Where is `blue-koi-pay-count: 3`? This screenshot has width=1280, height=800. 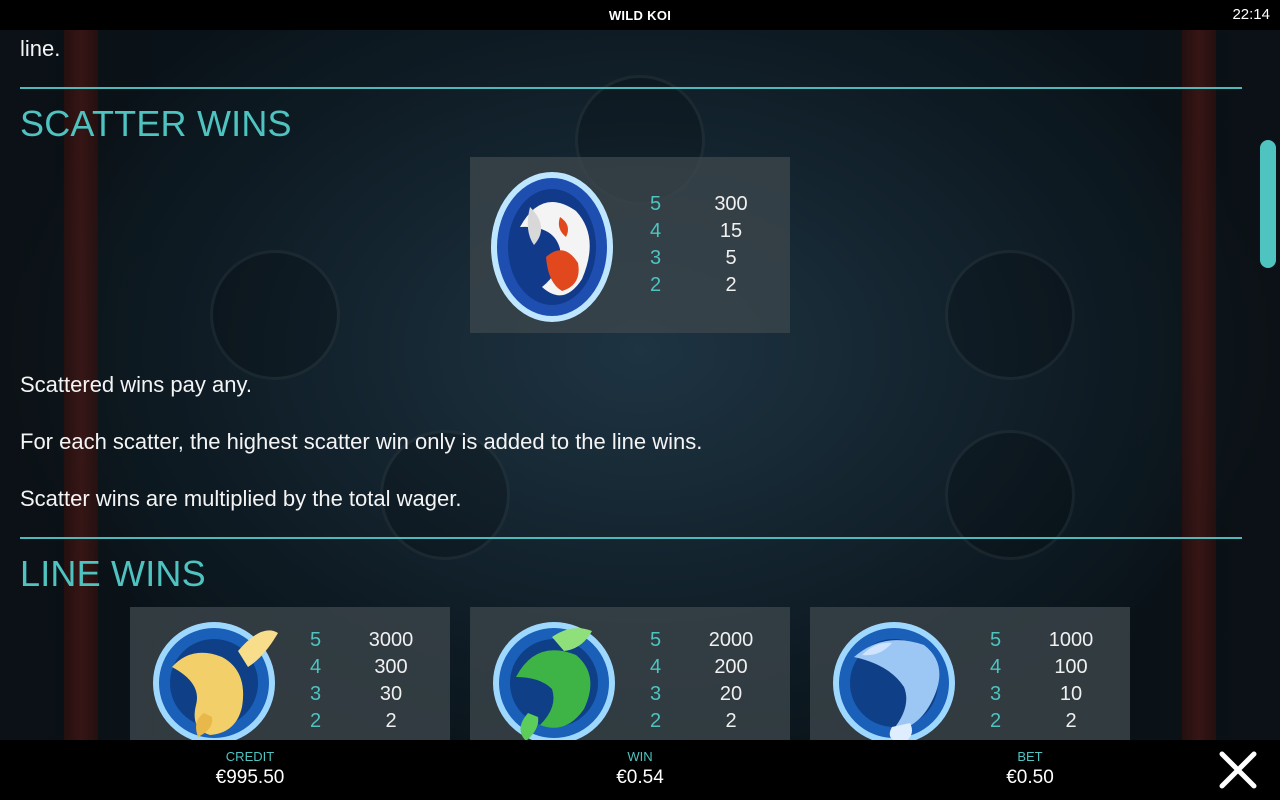
blue-koi-pay-count: 3 is located at coordinates (996, 694).